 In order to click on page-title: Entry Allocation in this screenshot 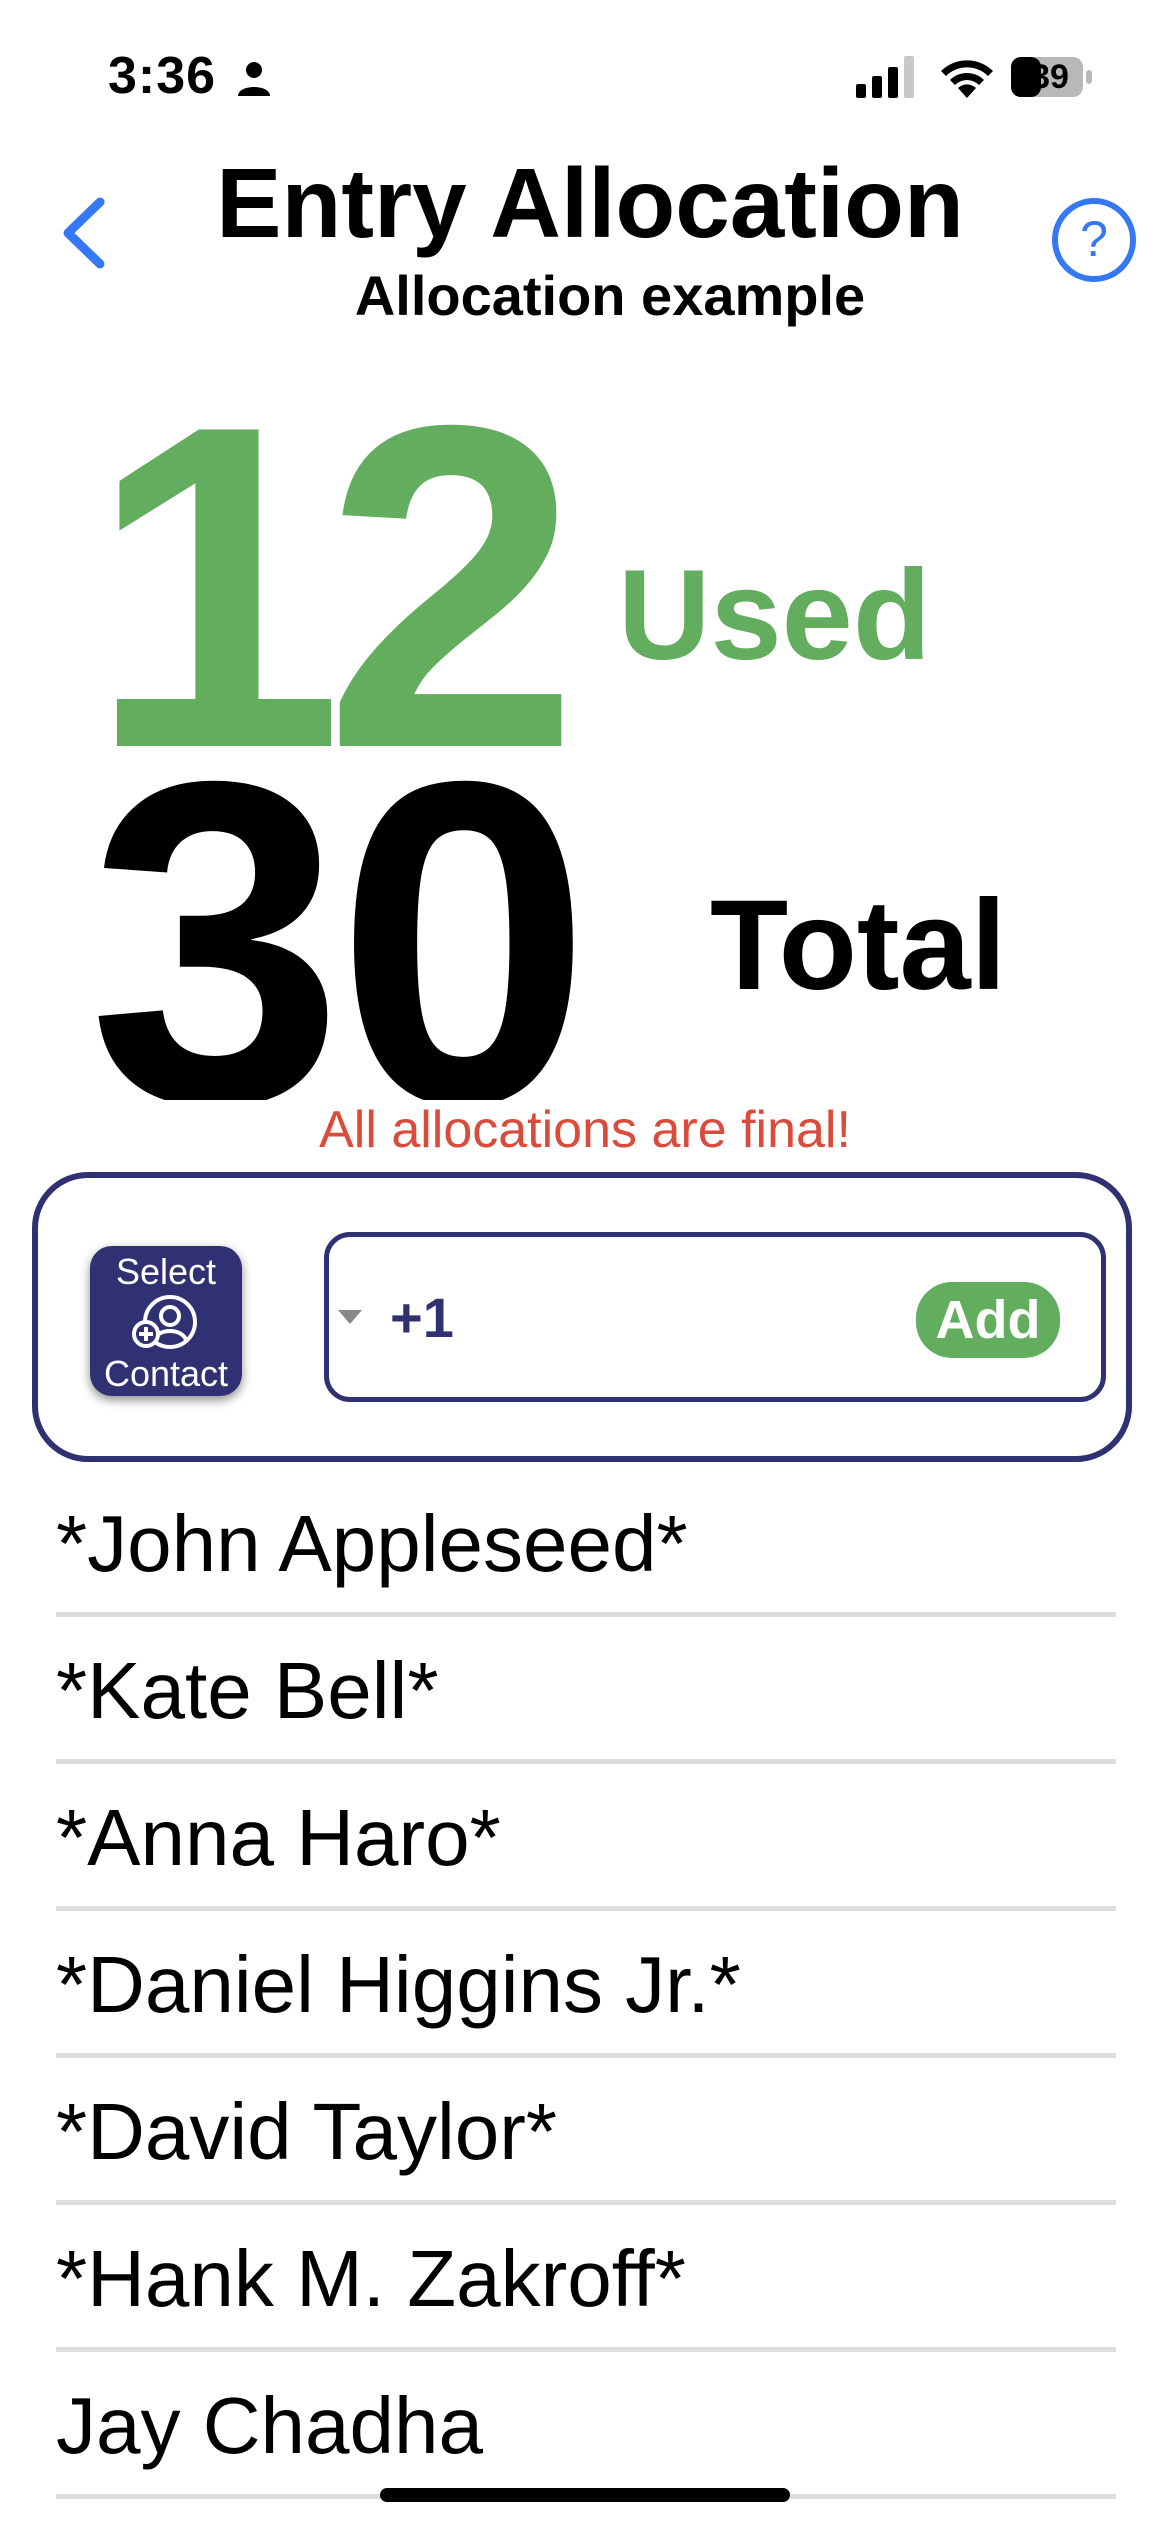, I will do `click(590, 203)`.